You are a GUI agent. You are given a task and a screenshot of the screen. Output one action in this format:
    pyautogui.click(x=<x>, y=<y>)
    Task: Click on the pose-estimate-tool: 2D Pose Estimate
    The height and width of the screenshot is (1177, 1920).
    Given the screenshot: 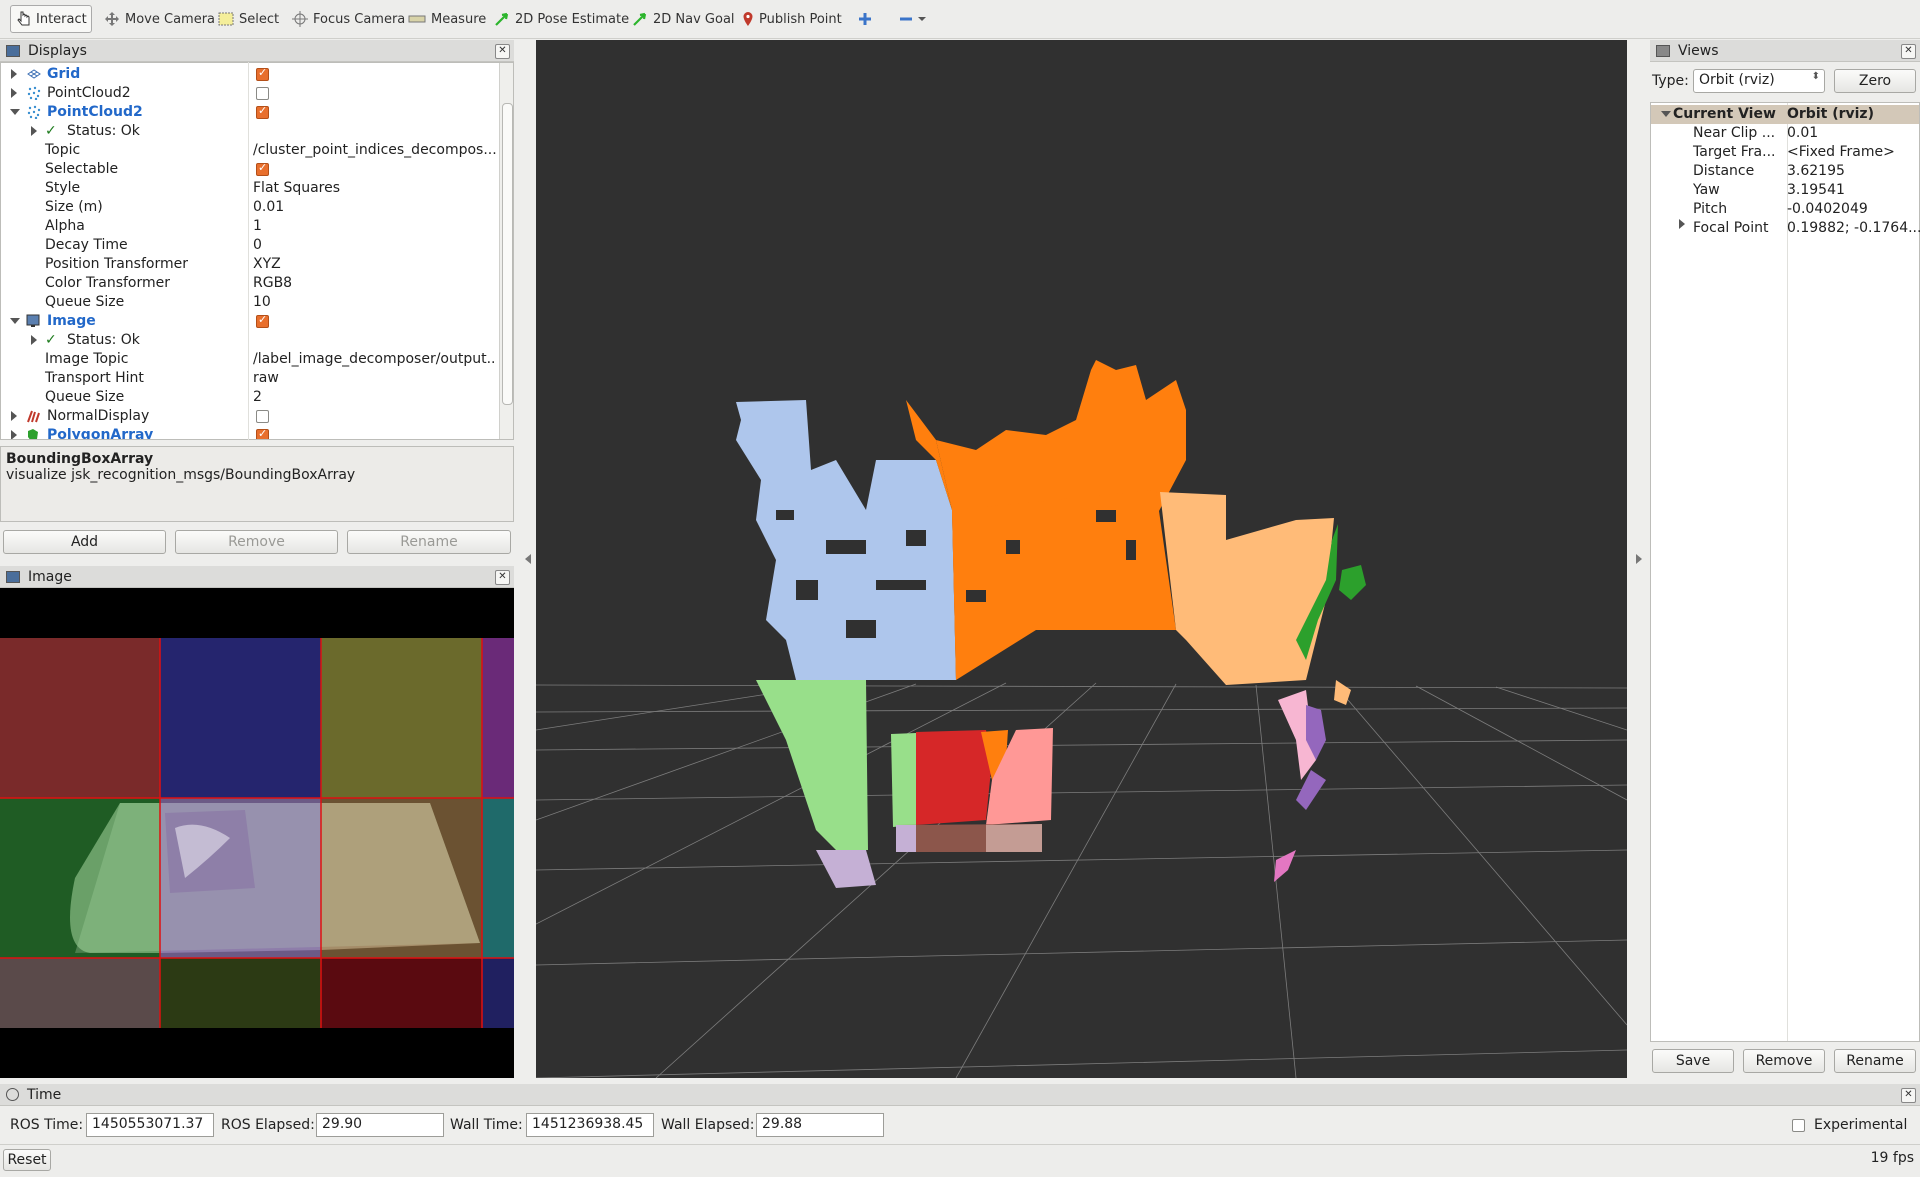 What is the action you would take?
    pyautogui.click(x=561, y=19)
    